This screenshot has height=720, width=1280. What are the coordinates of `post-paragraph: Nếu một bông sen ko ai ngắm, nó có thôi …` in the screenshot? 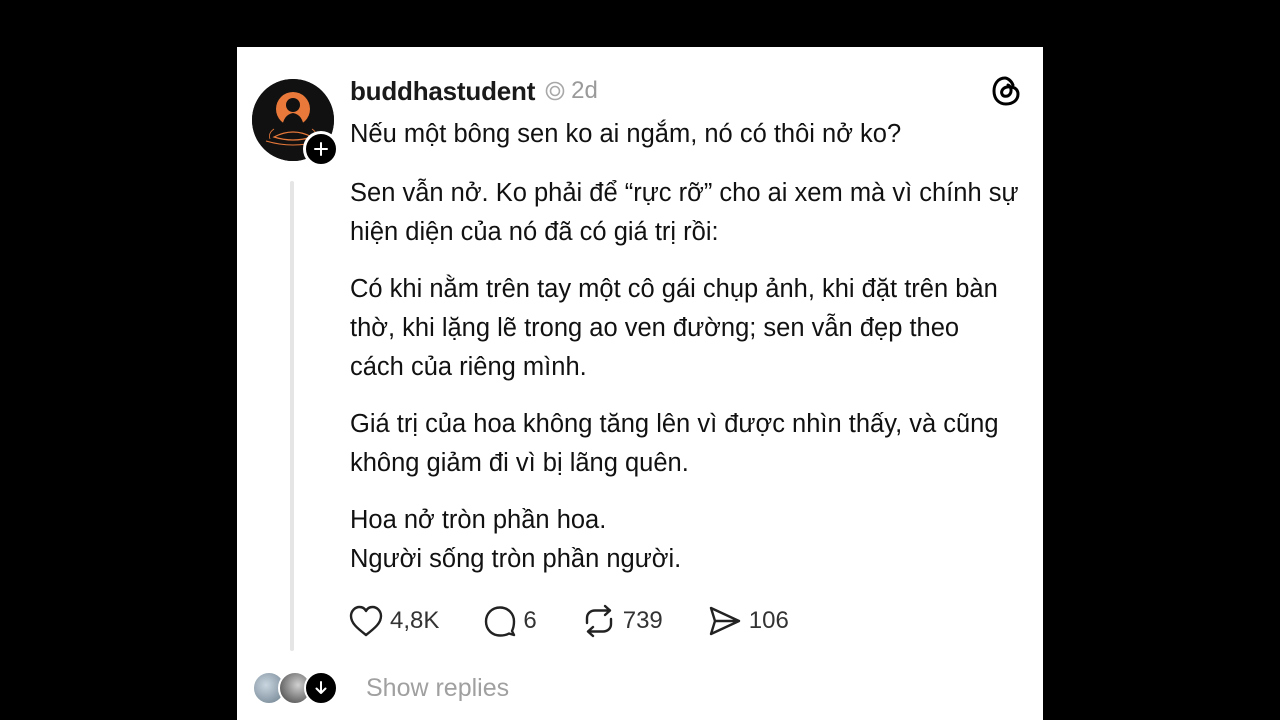 It's located at (626, 134).